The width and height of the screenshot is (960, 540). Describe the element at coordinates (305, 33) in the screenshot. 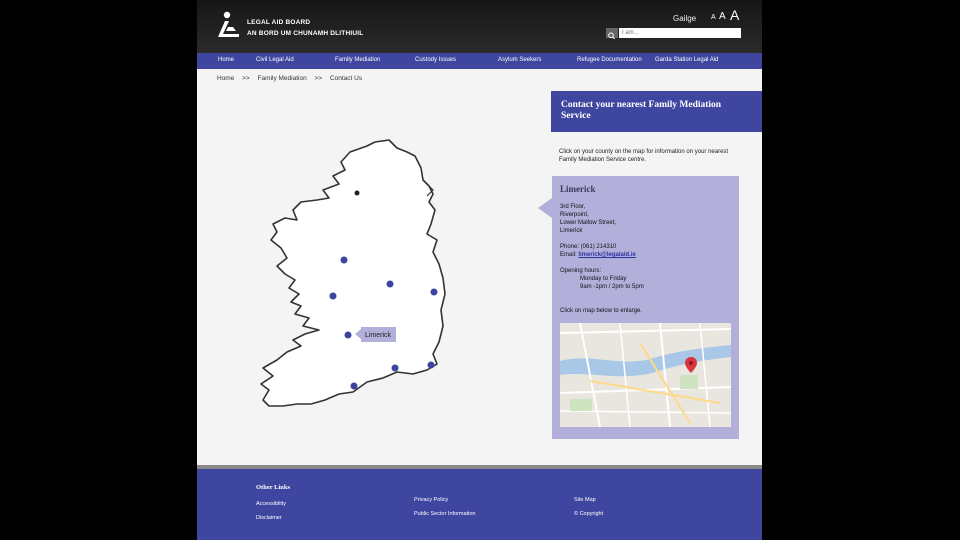

I see `org-name-irish: AN BORD UM CHUNAMH DLITHIUIL` at that location.